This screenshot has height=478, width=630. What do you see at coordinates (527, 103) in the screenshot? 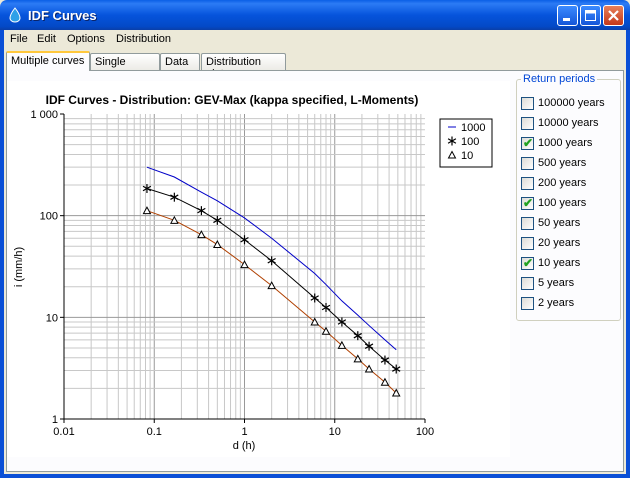
I see `checkbox-100000-years` at bounding box center [527, 103].